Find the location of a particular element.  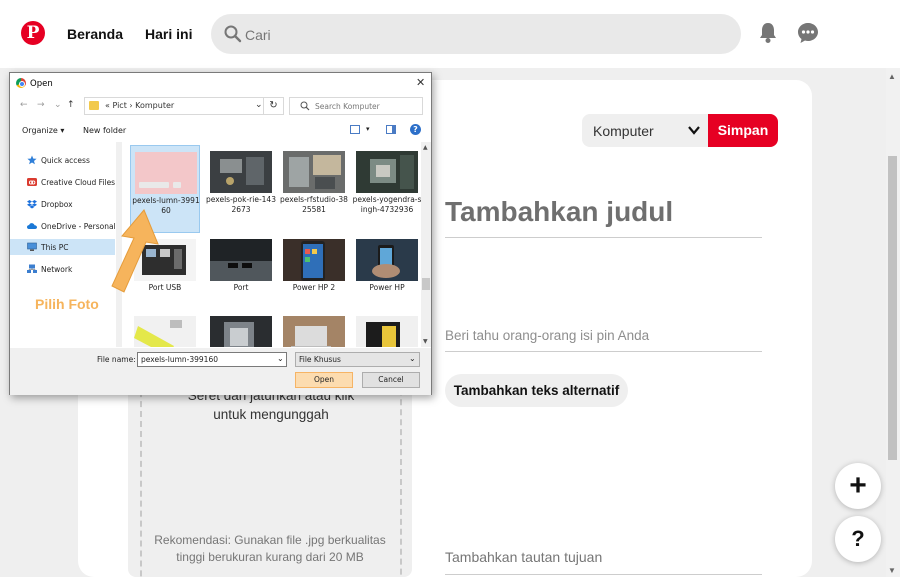

annotation-arrow-icon is located at coordinates (135, 251).